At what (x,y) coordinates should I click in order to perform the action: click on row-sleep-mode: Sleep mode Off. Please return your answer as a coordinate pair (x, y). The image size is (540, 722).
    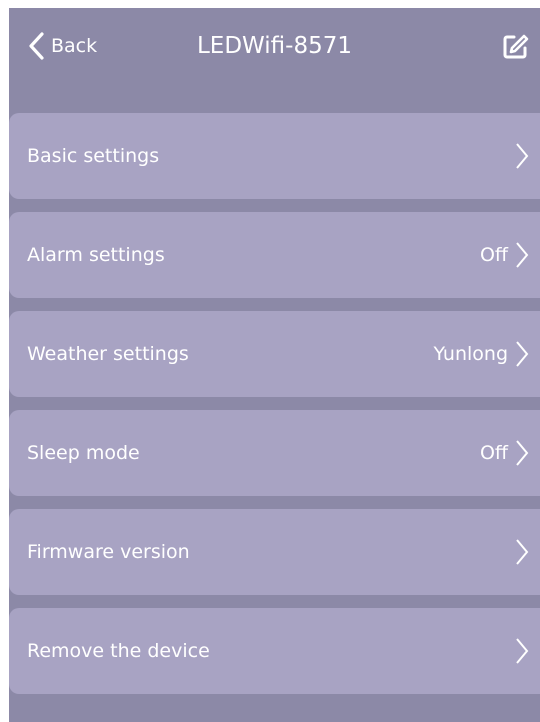
    Looking at the image, I should click on (274, 453).